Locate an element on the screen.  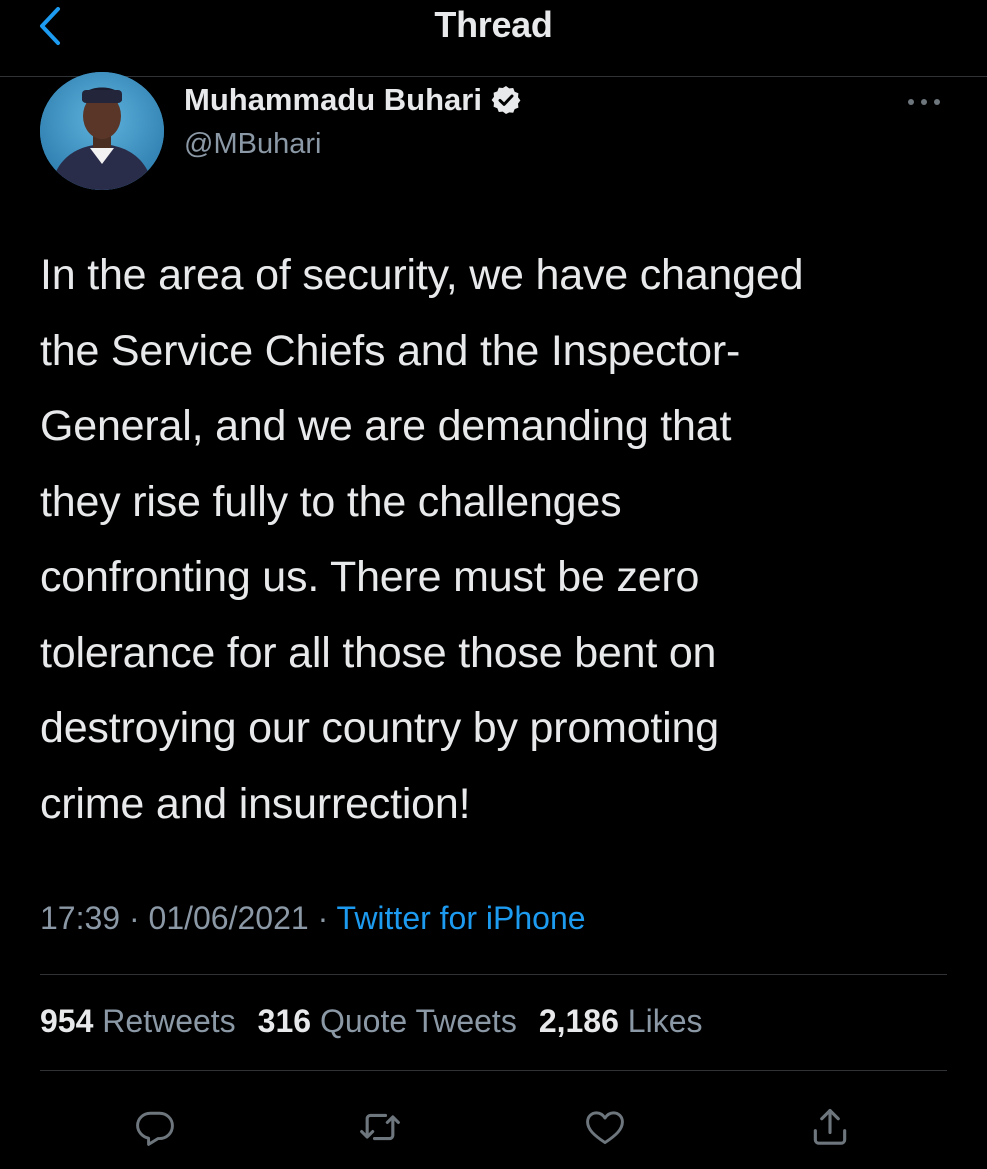
retweets-count: 954 is located at coordinates (67, 1021).